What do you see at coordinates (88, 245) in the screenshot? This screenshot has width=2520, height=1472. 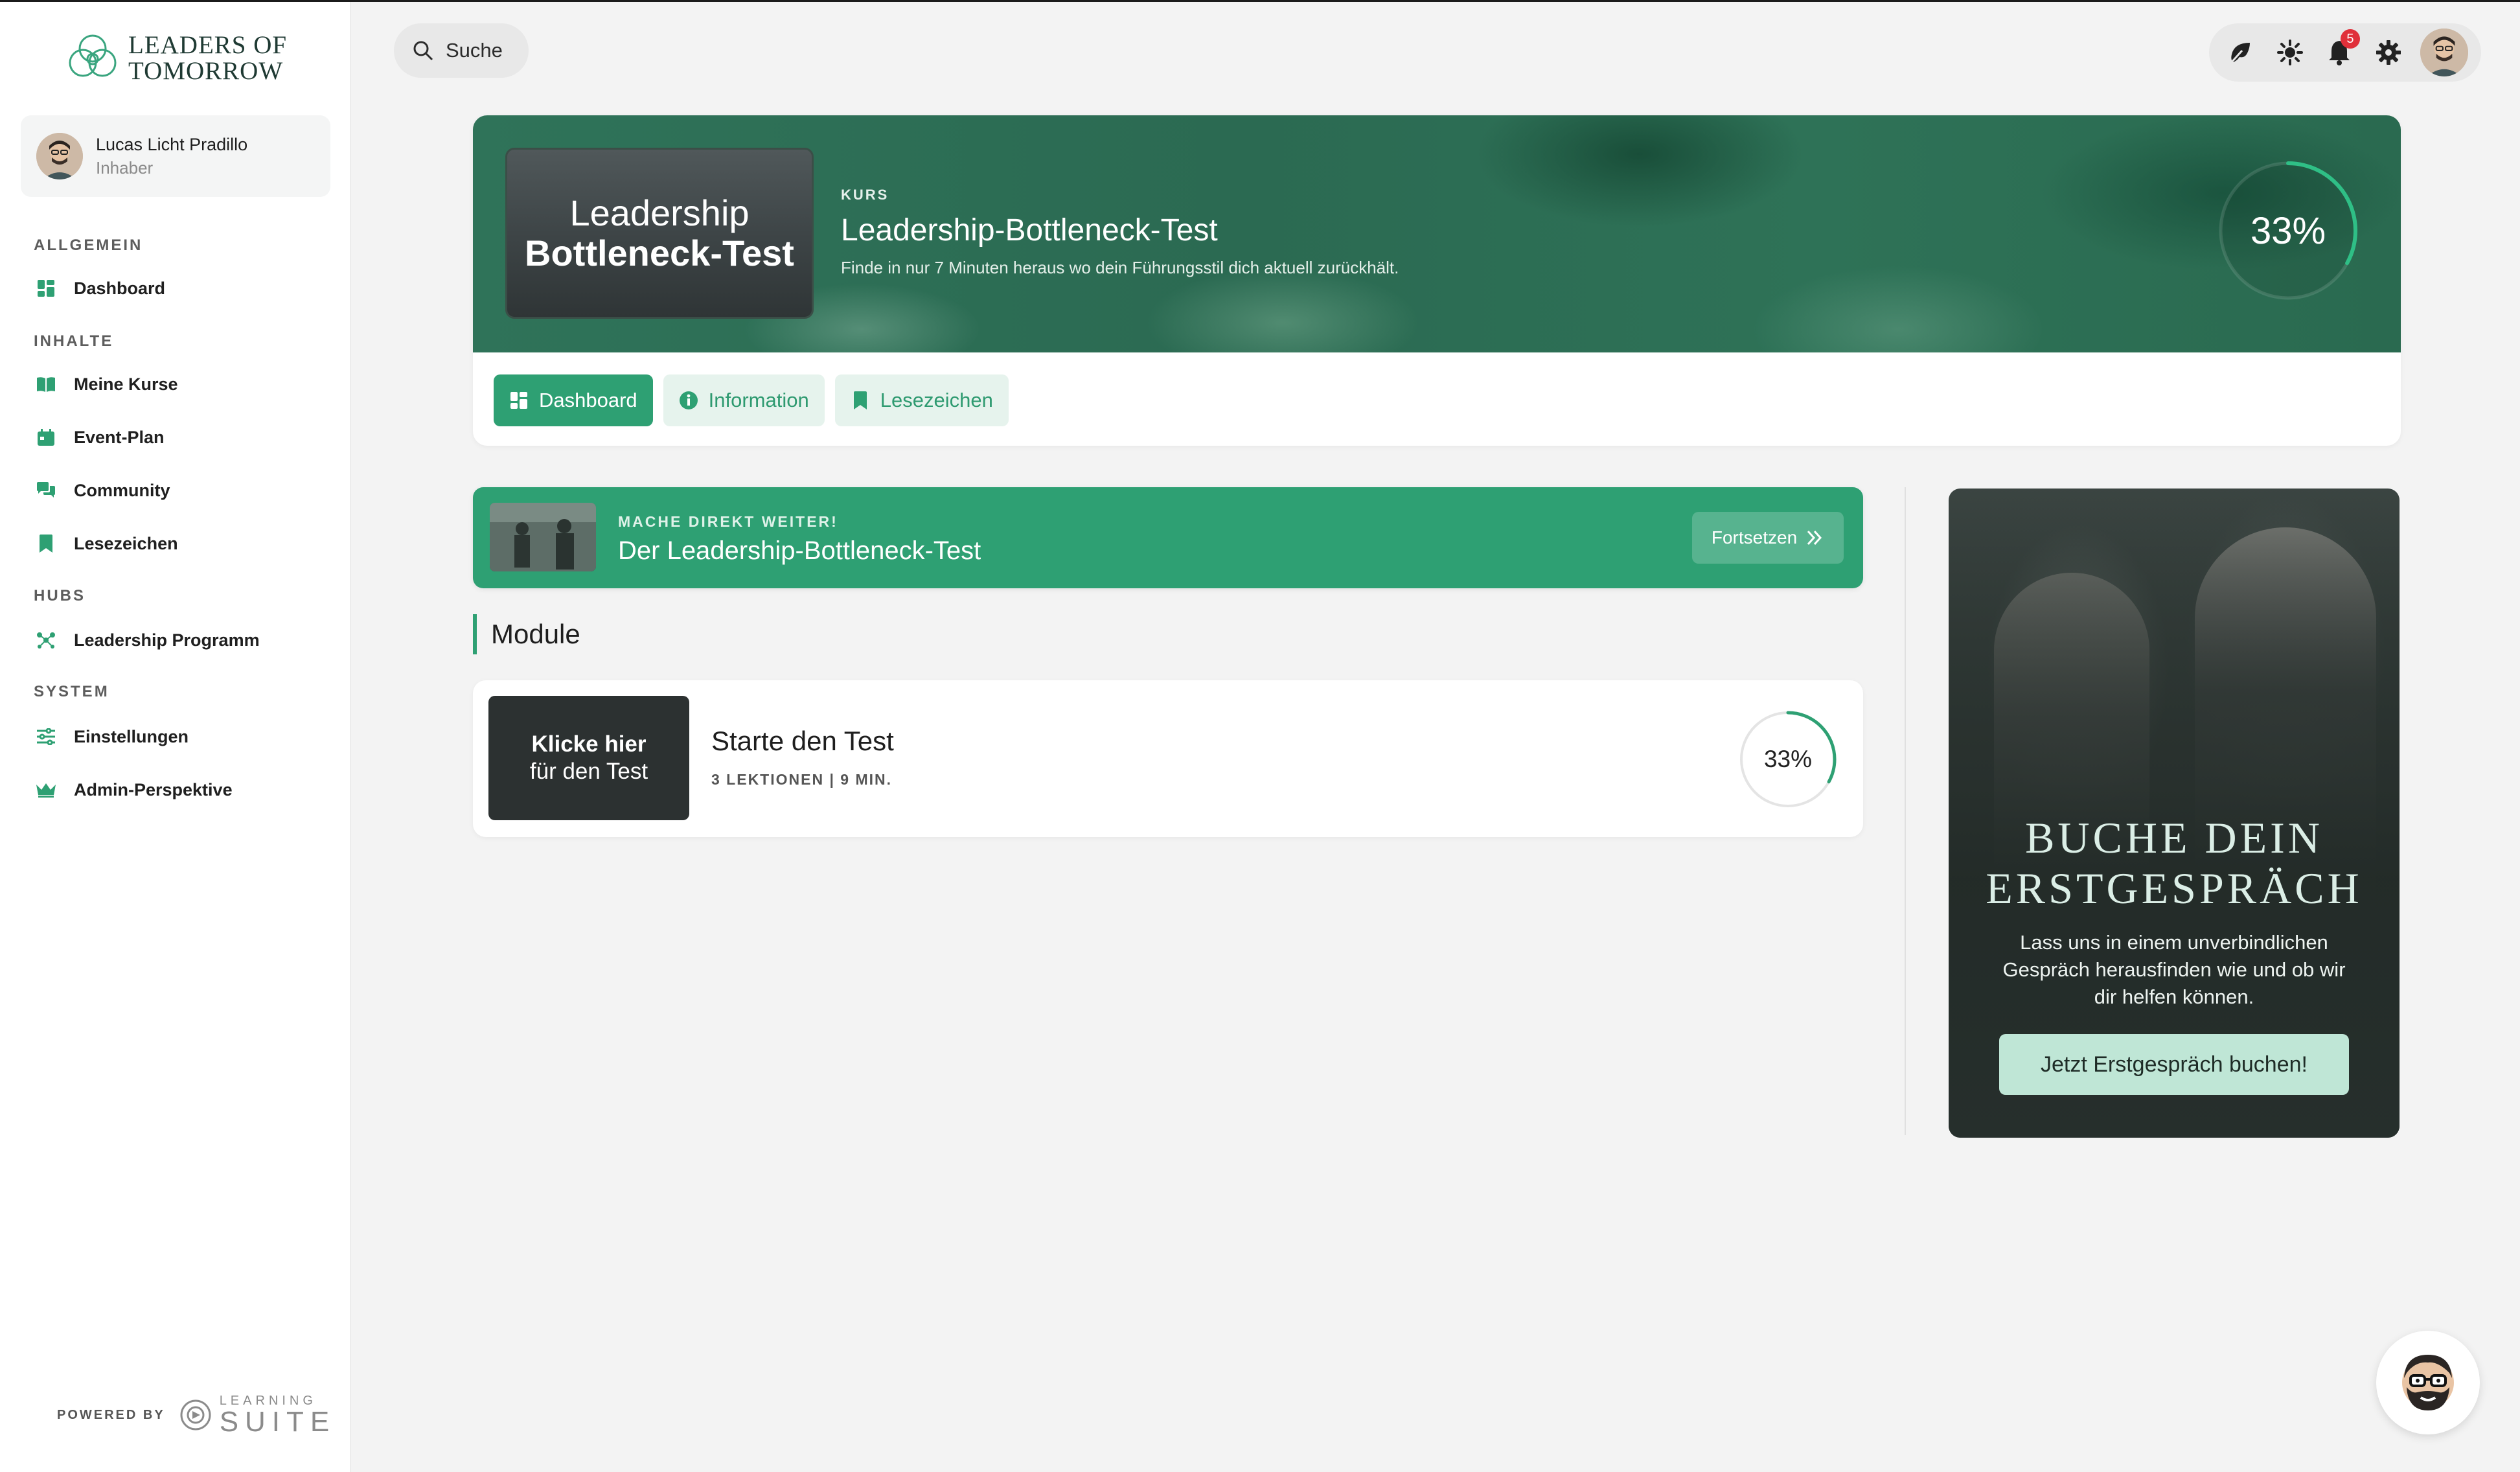 I see `nav-section-allgemein: ALLGEMEIN` at bounding box center [88, 245].